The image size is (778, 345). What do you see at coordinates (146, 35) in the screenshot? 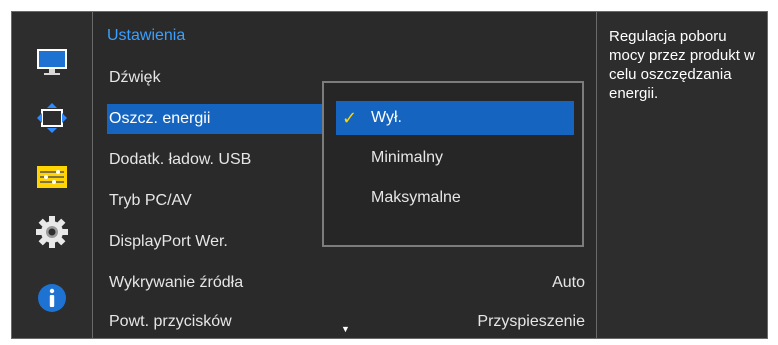
I see `panel-title: Ustawienia` at bounding box center [146, 35].